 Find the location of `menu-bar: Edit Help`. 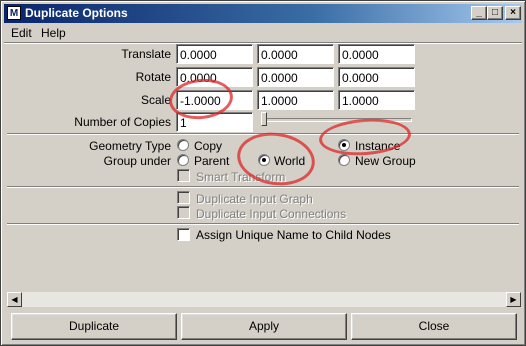

menu-bar: Edit Help is located at coordinates (263, 33).